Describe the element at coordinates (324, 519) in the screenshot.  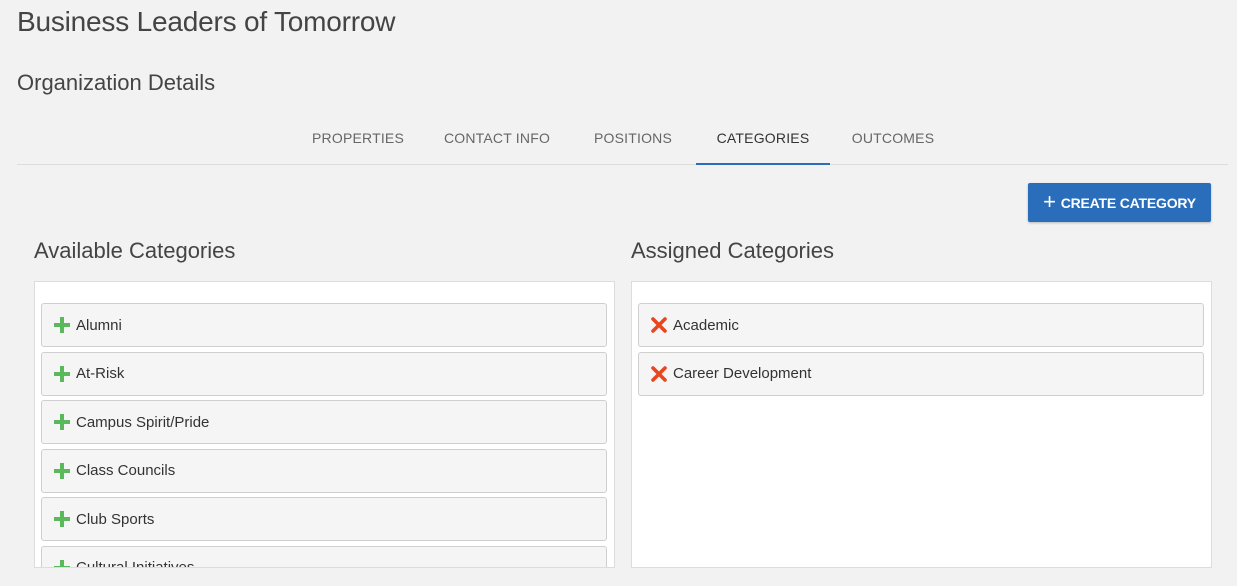
I see `available-category-item: Club Sports` at that location.